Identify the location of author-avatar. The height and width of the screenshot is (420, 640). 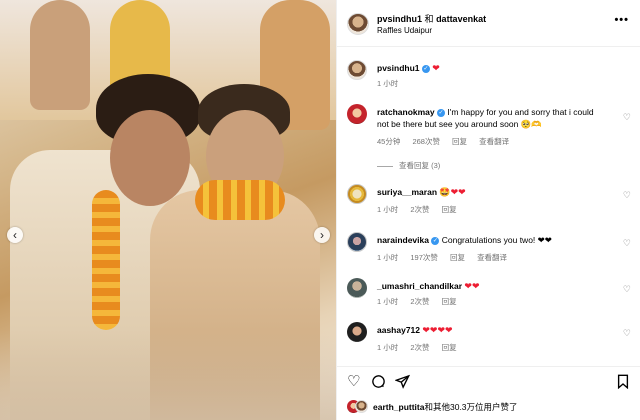
(358, 24).